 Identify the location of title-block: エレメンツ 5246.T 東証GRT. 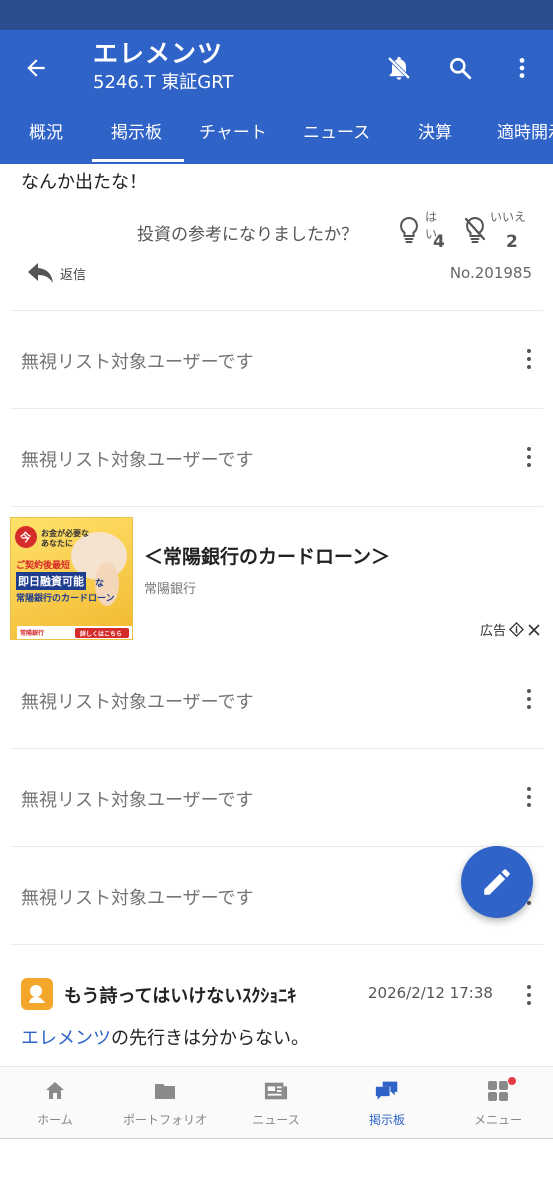
(163, 67).